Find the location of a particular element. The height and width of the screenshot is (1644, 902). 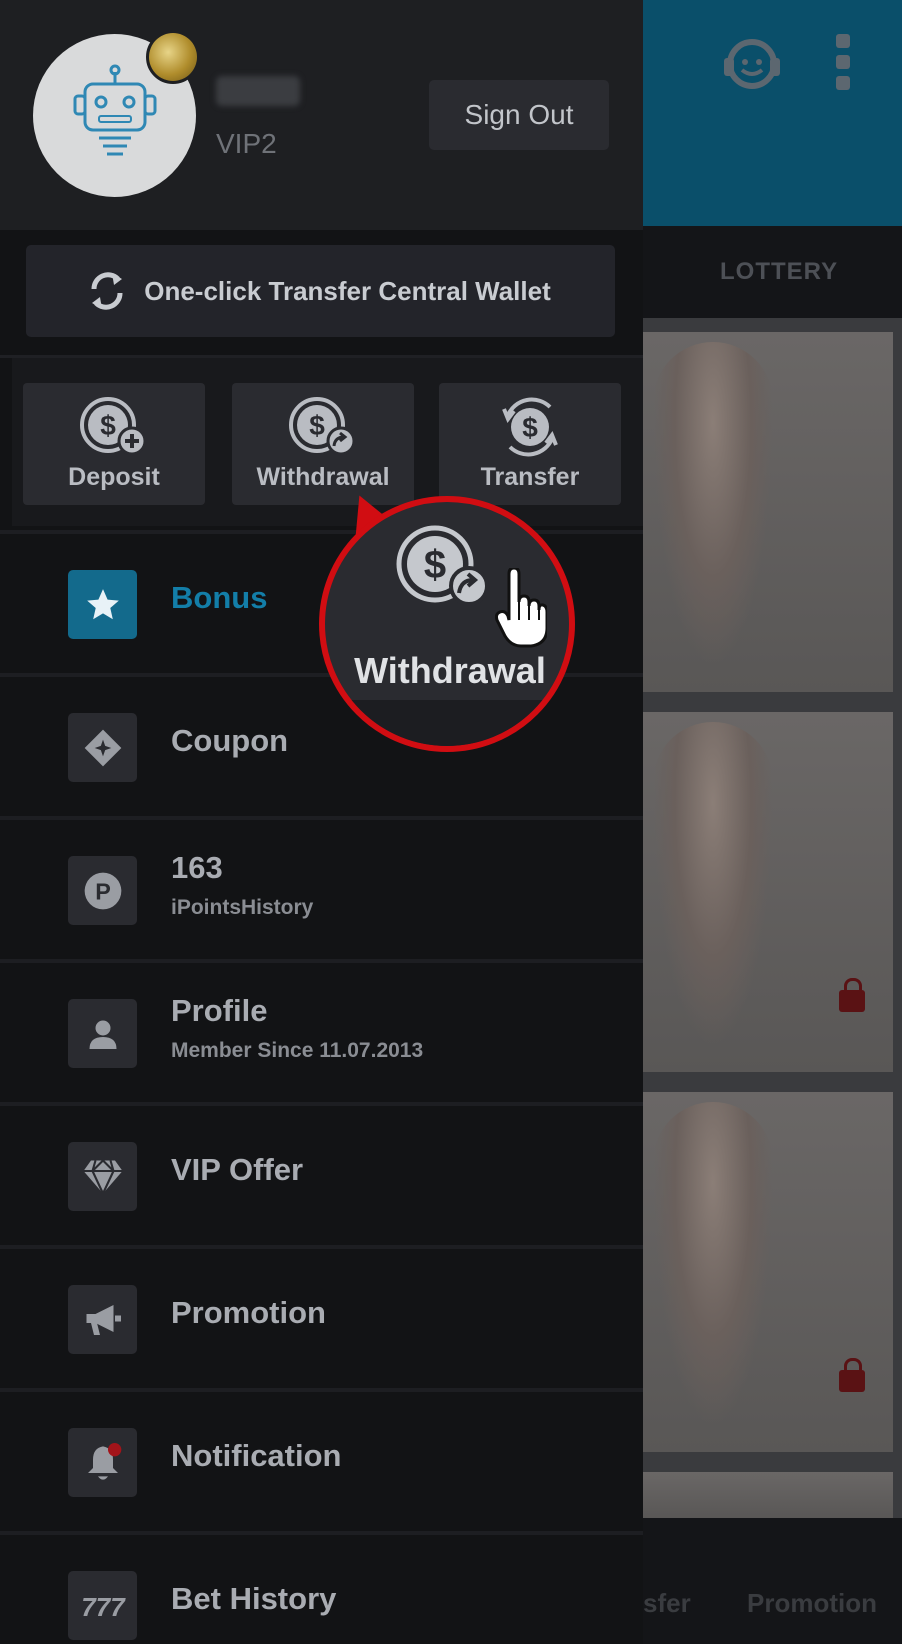

bottom-nav-transfer-label: sfer is located at coordinates (667, 1603).